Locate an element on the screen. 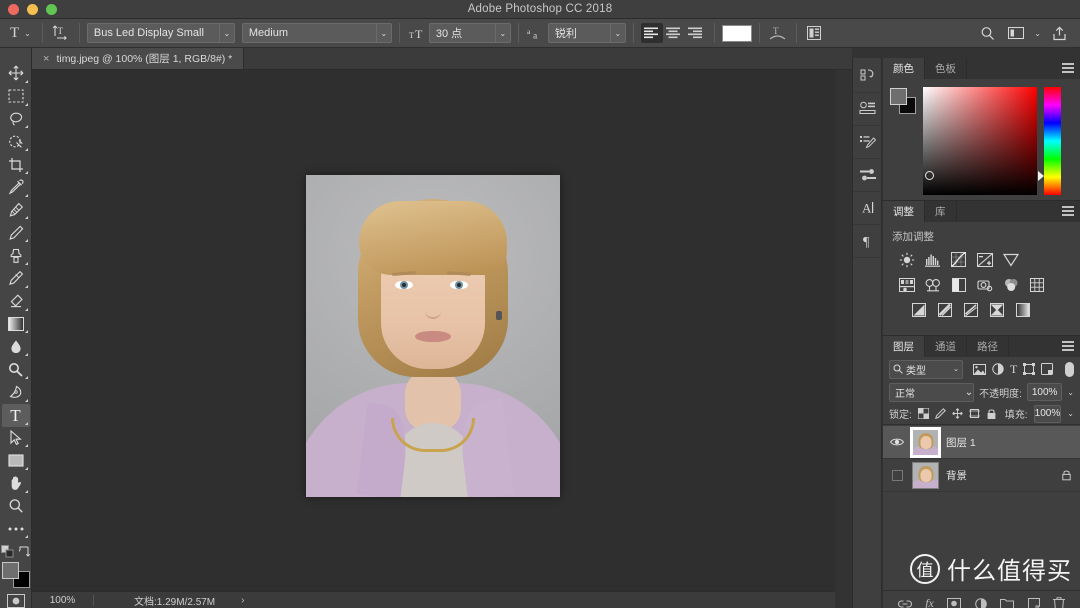  quick-mask-mode-button is located at coordinates (15, 600).